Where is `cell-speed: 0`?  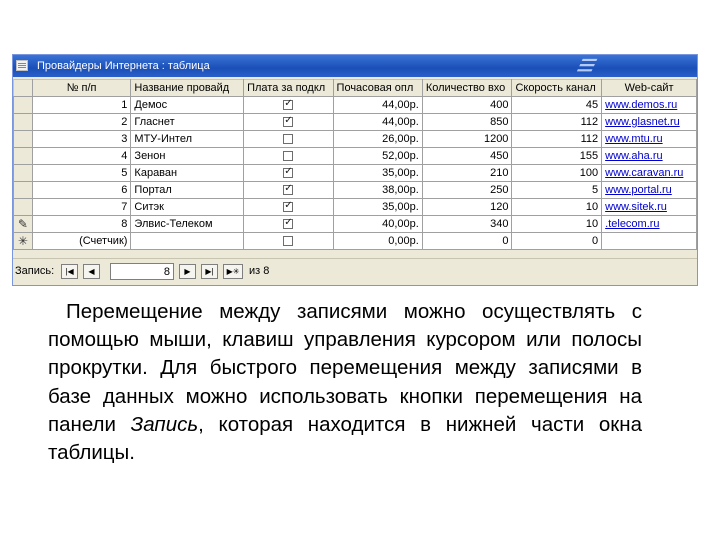 cell-speed: 0 is located at coordinates (557, 241).